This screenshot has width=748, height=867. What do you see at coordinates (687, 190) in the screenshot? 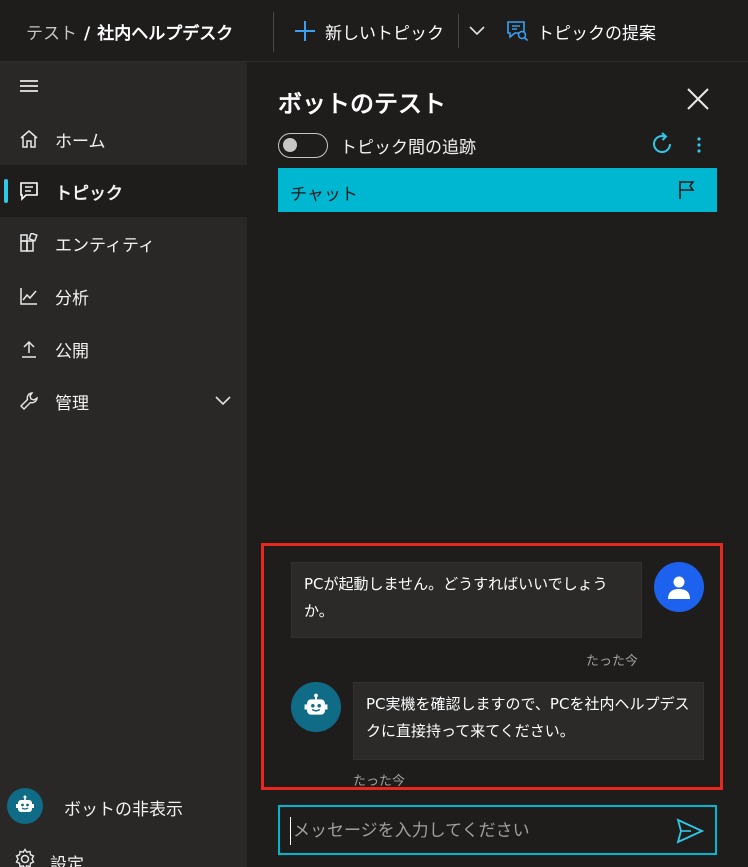
I see `flag-icon` at bounding box center [687, 190].